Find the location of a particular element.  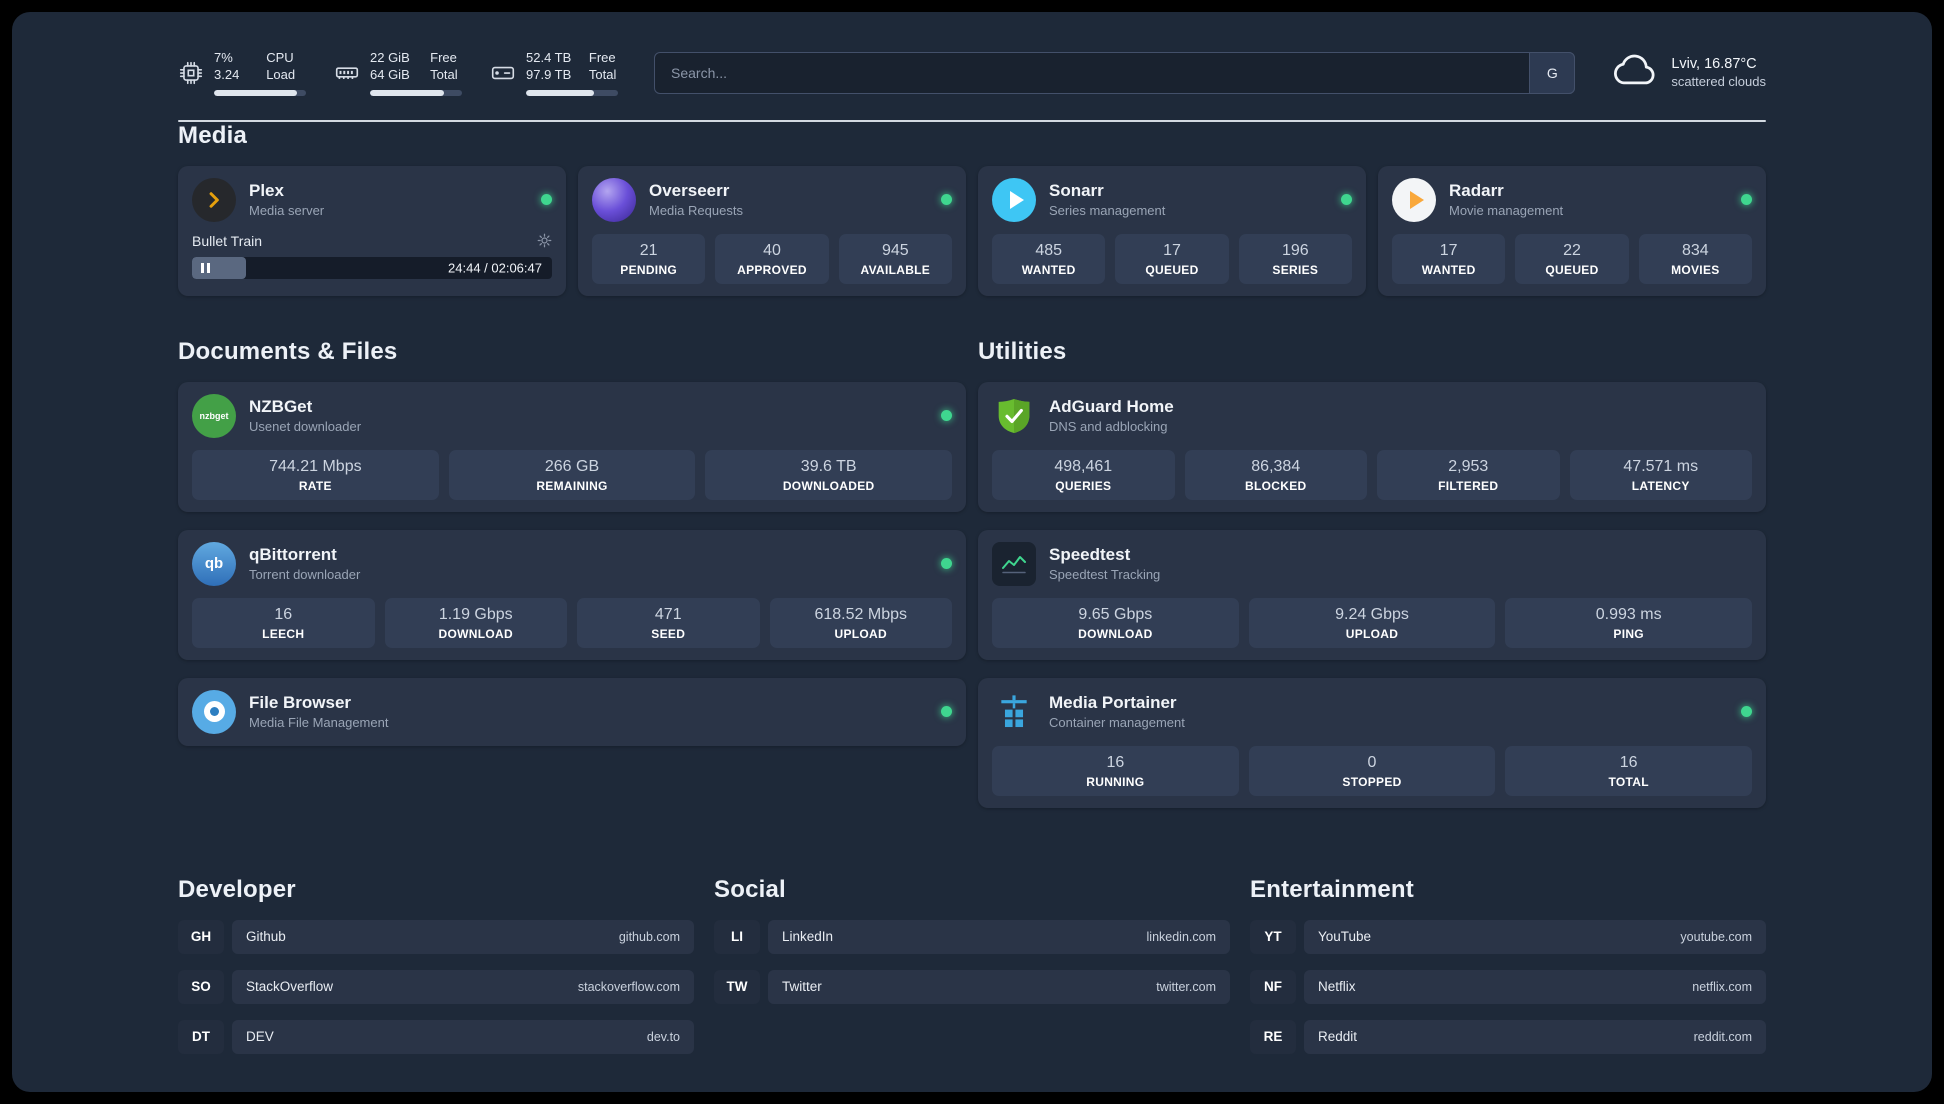

stat-upload: 9.24 Gbps UPLOAD is located at coordinates (1372, 622).